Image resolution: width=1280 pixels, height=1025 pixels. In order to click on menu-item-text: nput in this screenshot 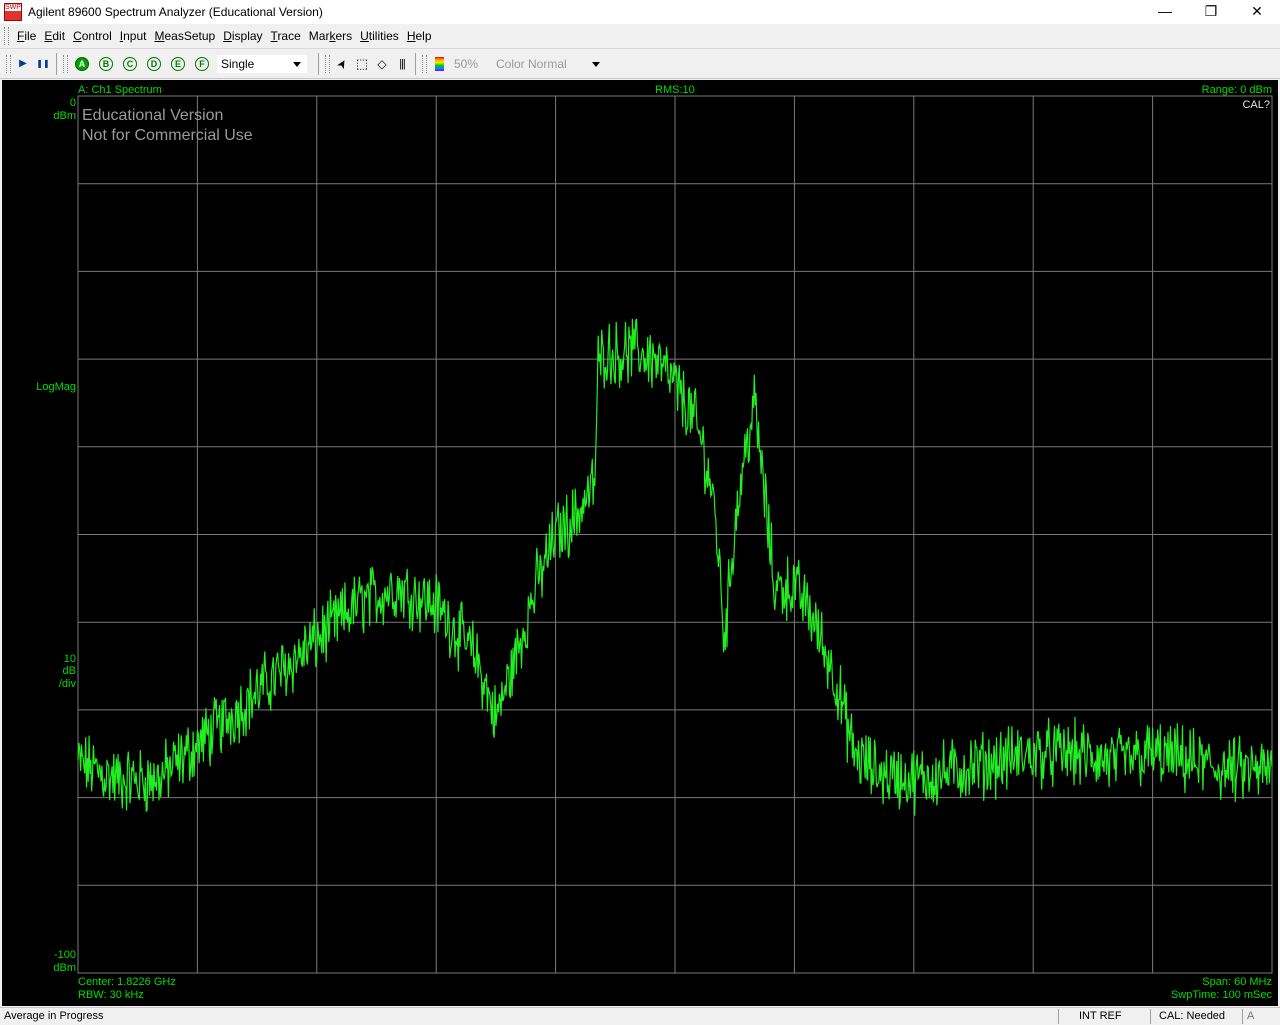, I will do `click(135, 36)`.